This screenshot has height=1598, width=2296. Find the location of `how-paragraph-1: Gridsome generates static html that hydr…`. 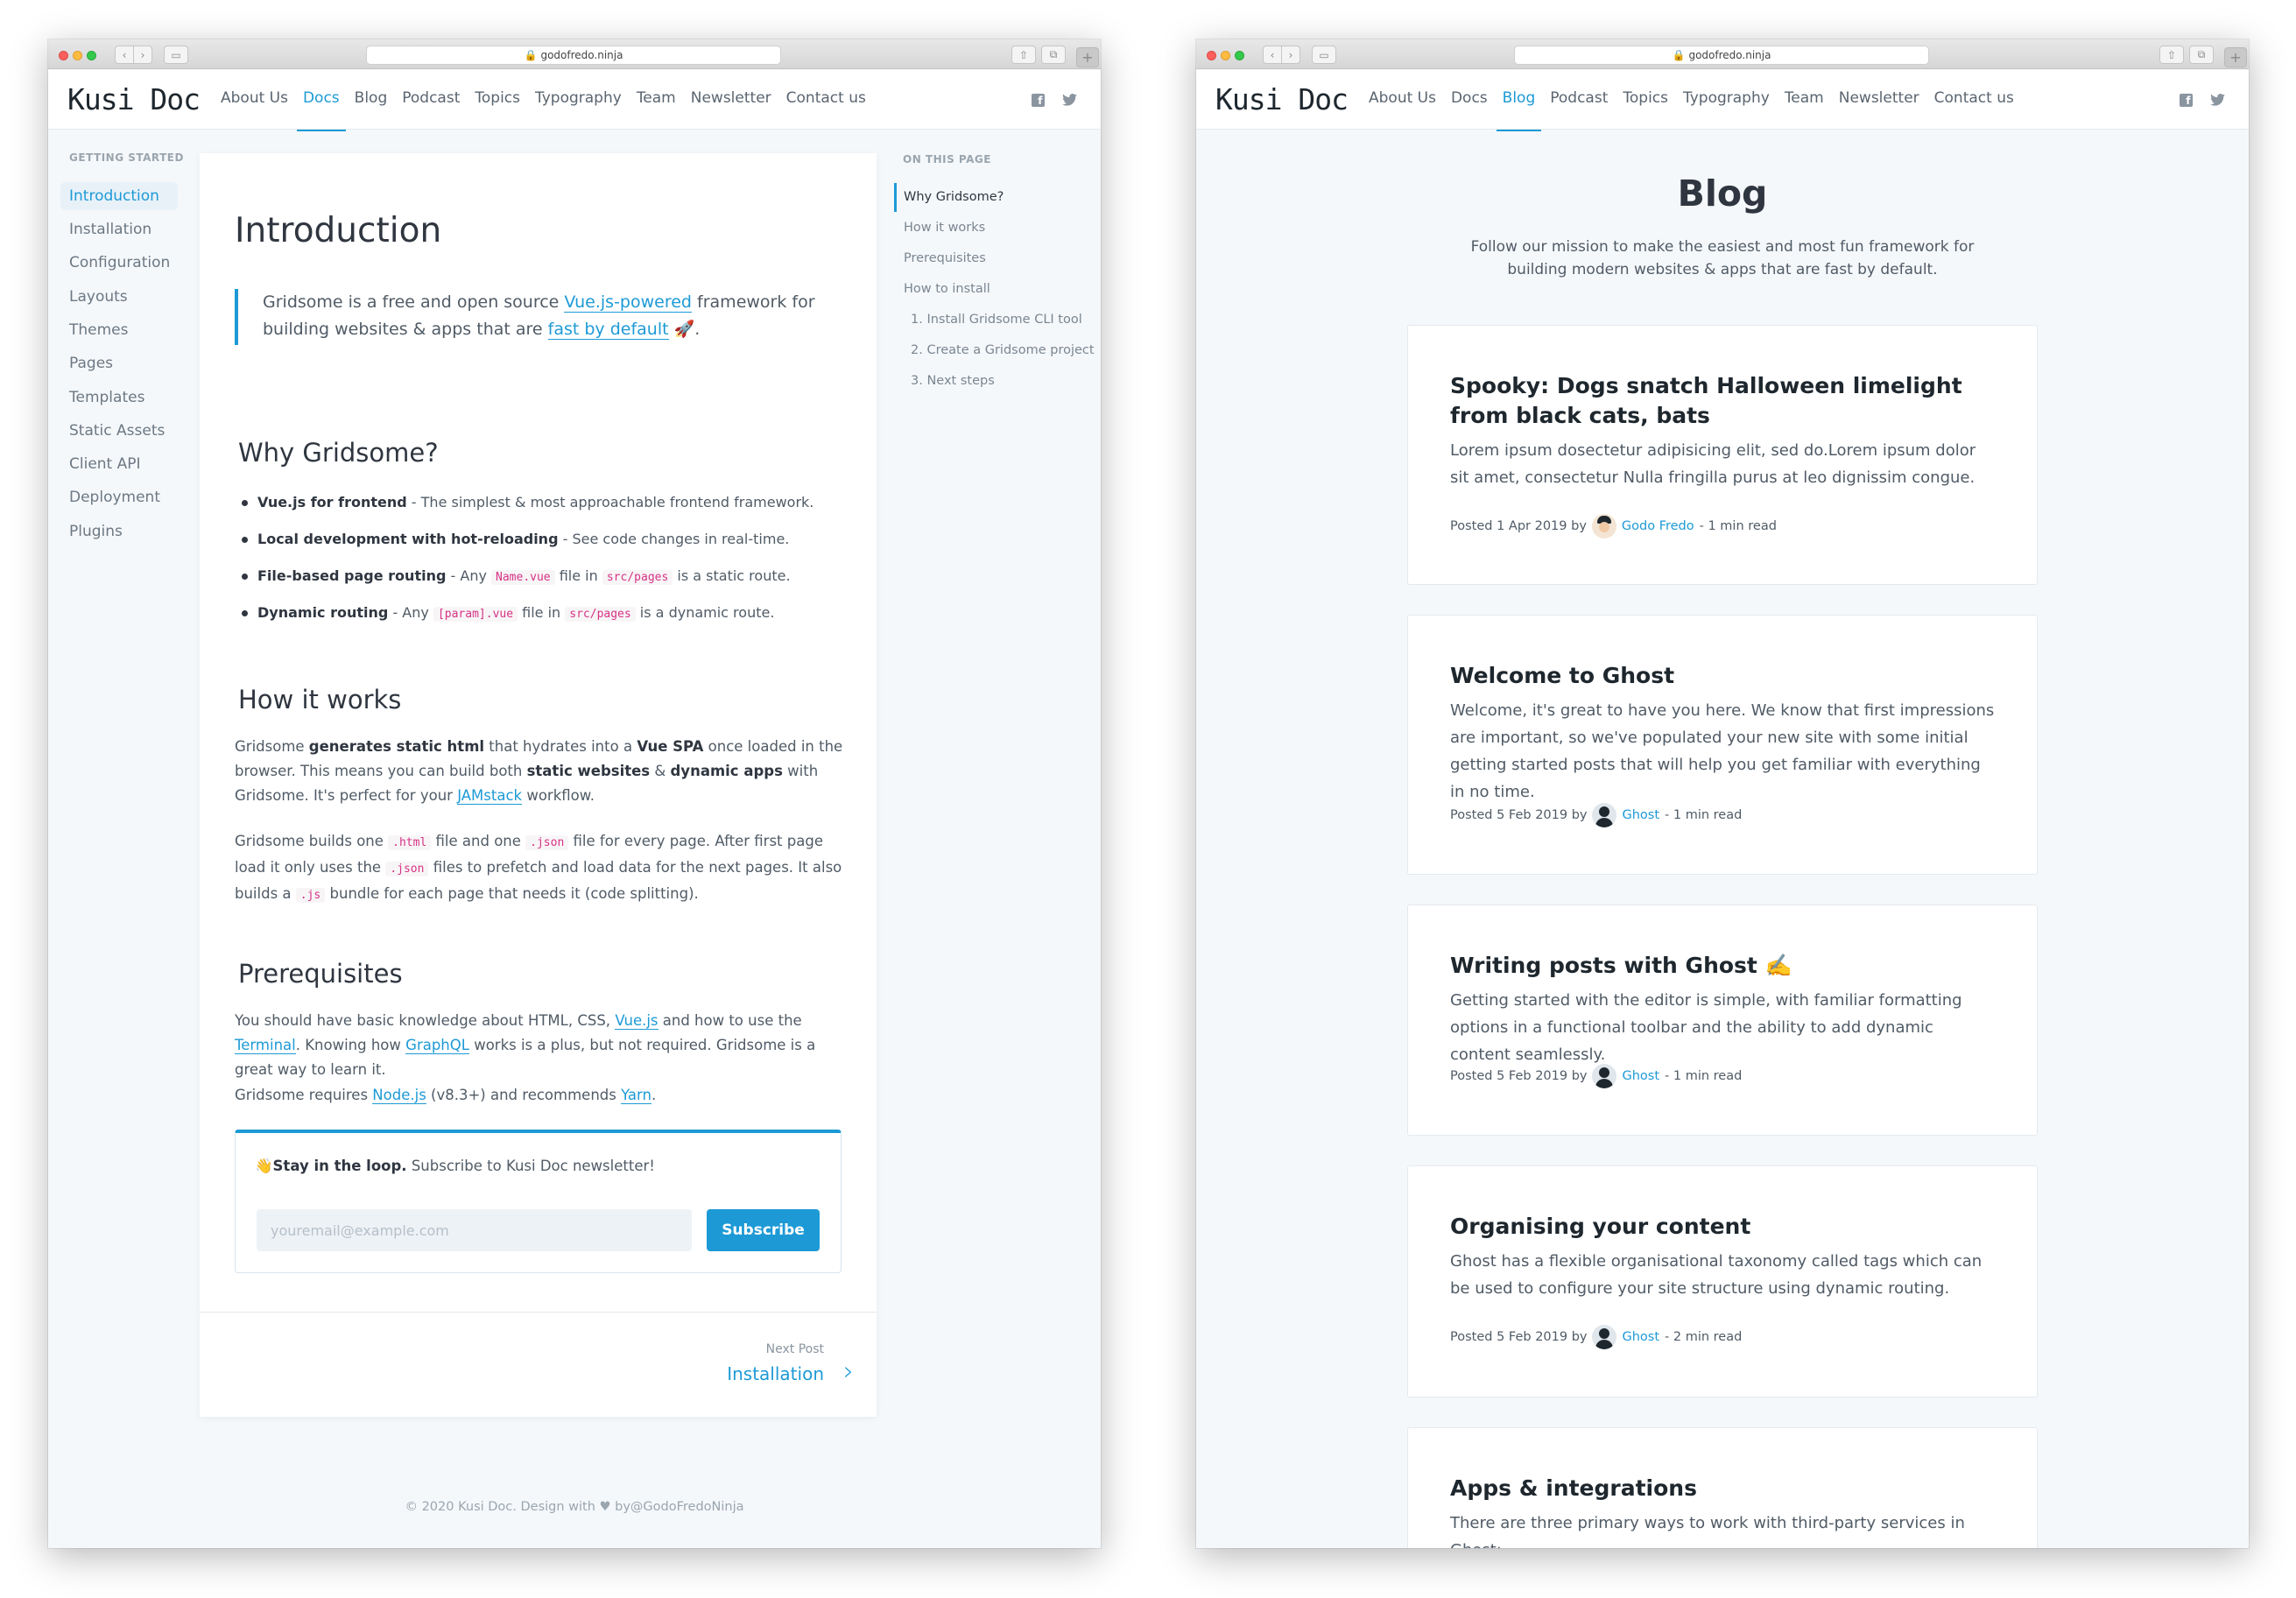

how-paragraph-1: Gridsome generates static html that hydr… is located at coordinates (539, 771).